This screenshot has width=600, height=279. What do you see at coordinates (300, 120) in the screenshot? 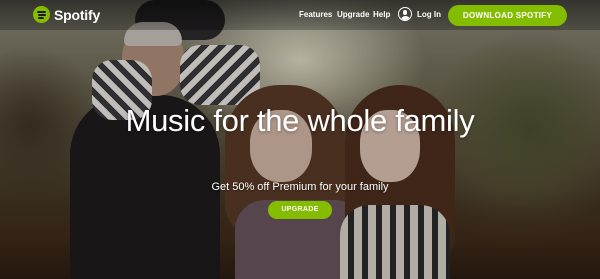
I see `hero-headline: Music for the whole family` at bounding box center [300, 120].